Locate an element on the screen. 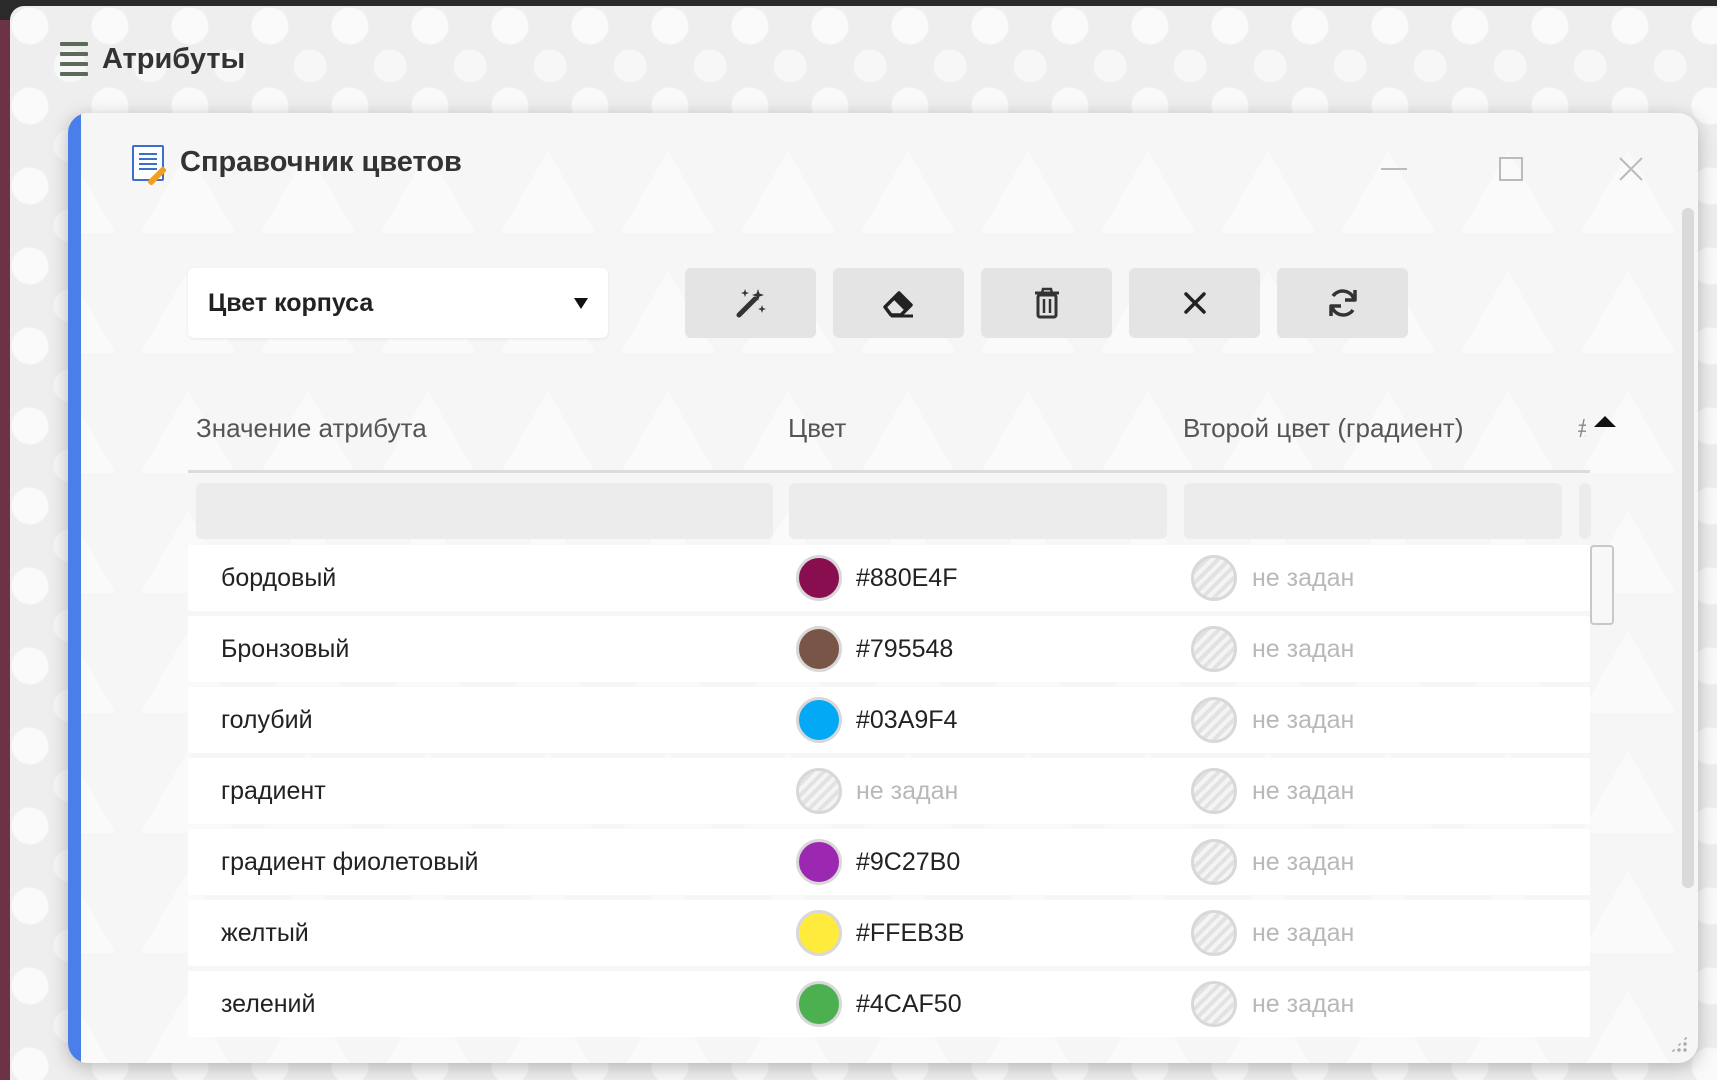 This screenshot has height=1080, width=1717. column-header-gradient: Второй цвет (градиент) is located at coordinates (1323, 428).